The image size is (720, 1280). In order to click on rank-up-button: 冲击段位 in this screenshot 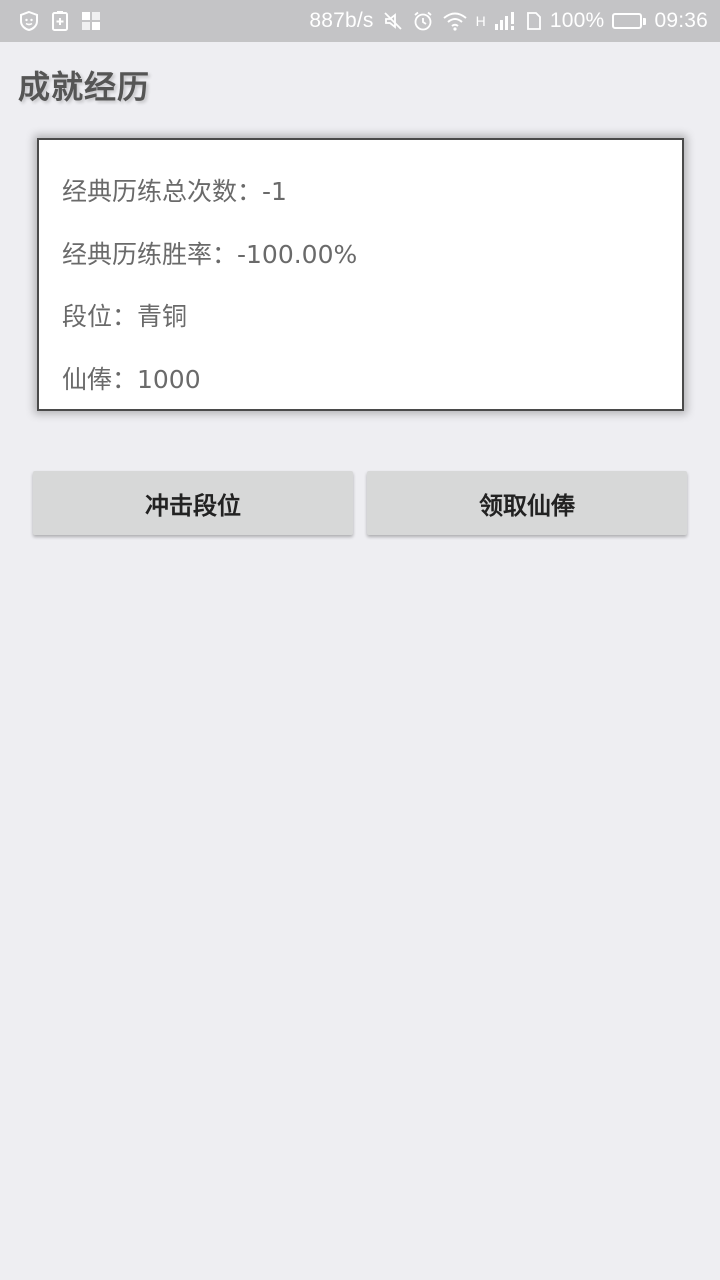, I will do `click(193, 503)`.